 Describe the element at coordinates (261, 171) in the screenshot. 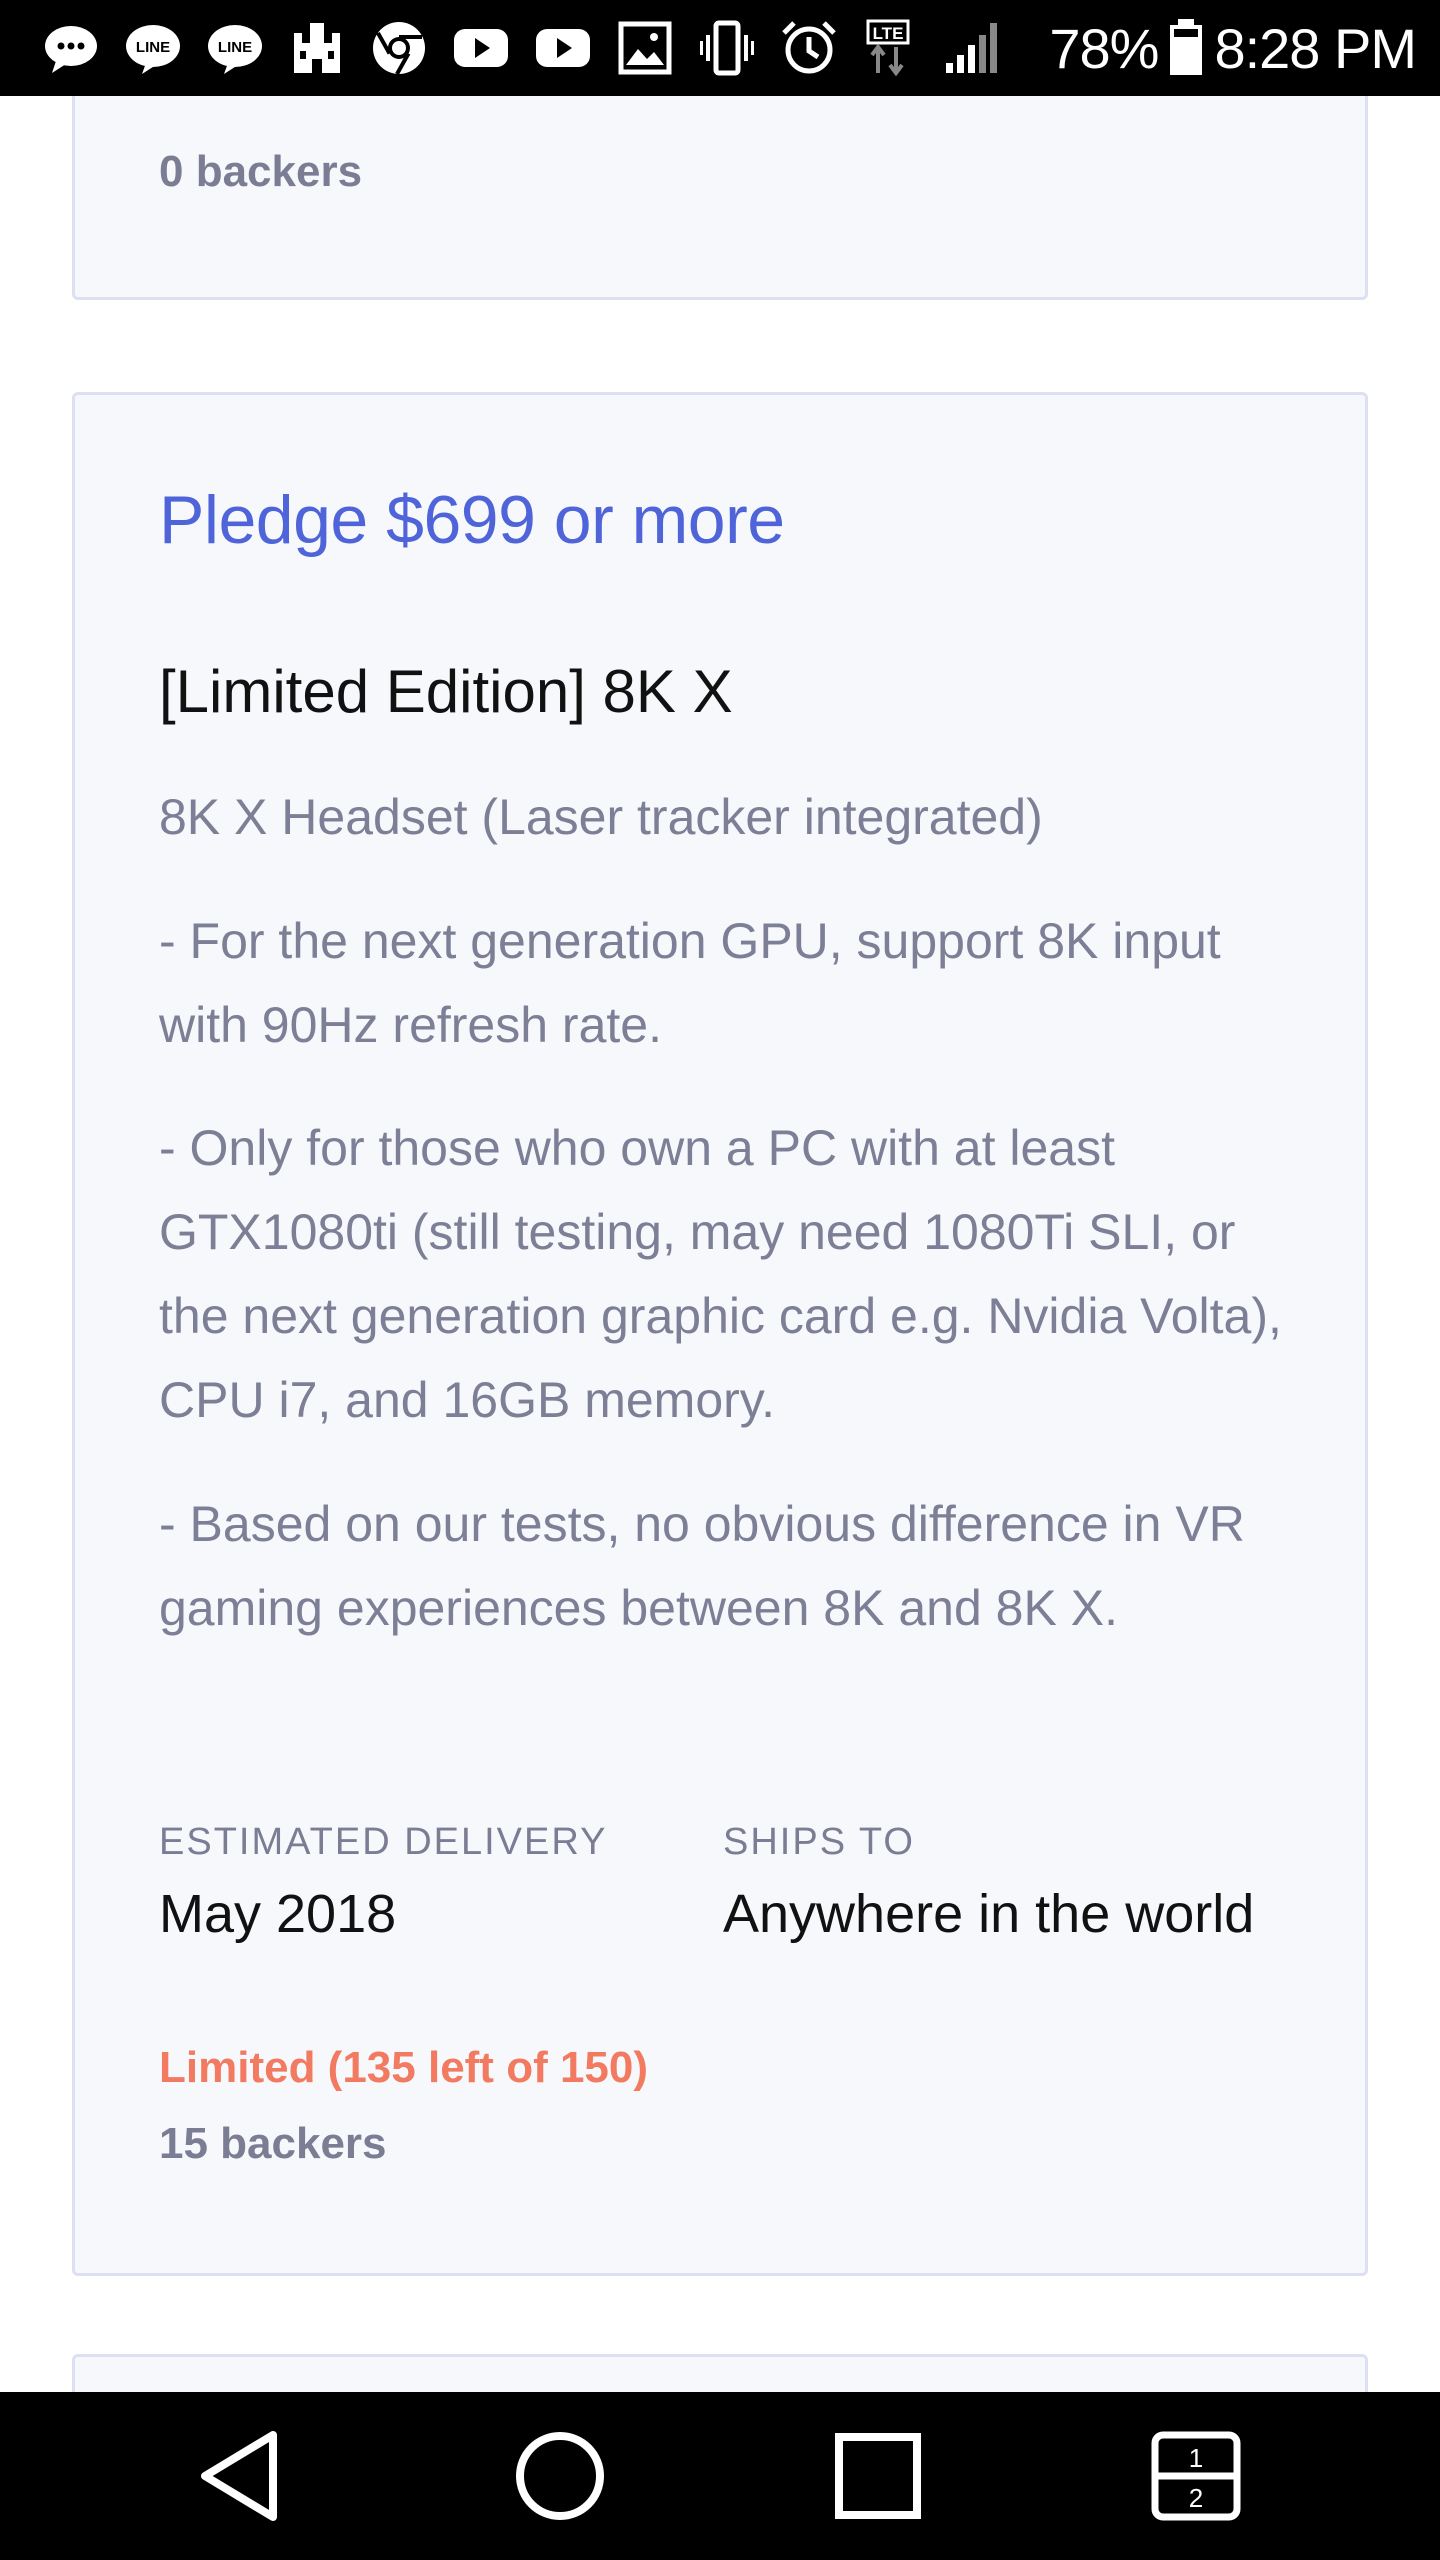

I see `backers-count: 0 backers` at that location.